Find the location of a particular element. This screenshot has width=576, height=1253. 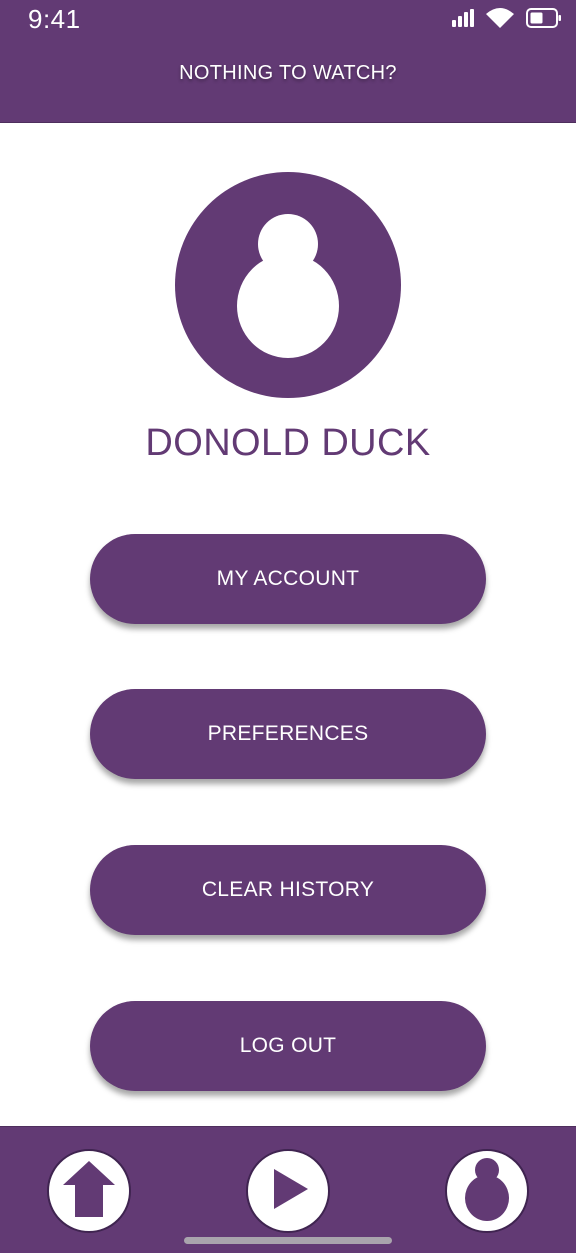

play-icon is located at coordinates (288, 1191).